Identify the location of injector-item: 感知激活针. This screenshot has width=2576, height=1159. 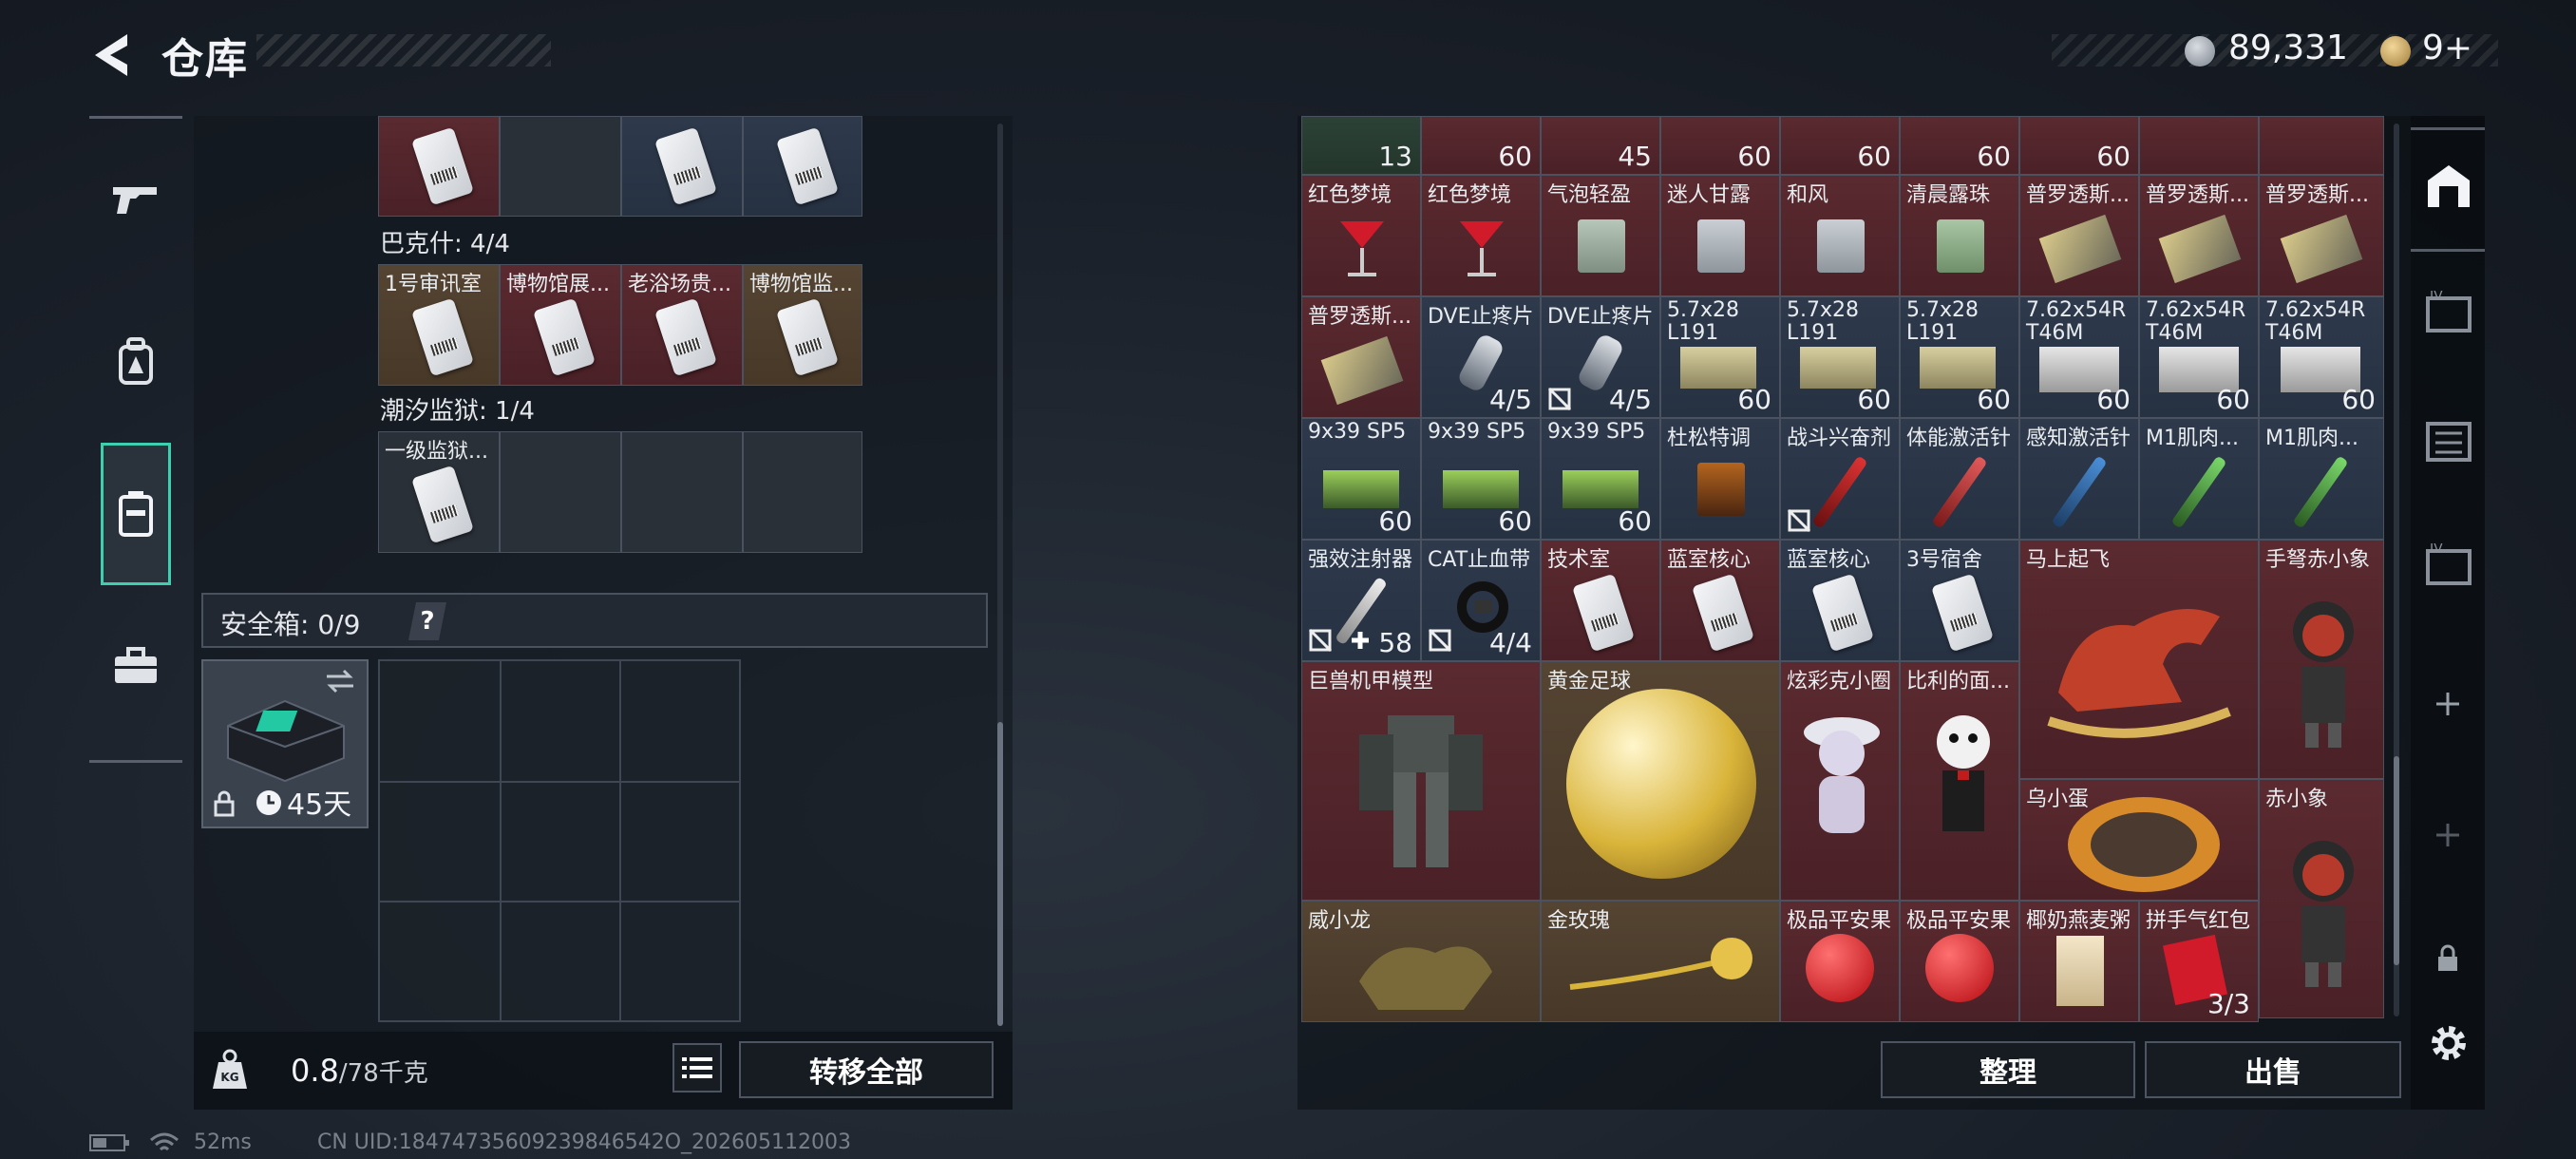
(2079, 479).